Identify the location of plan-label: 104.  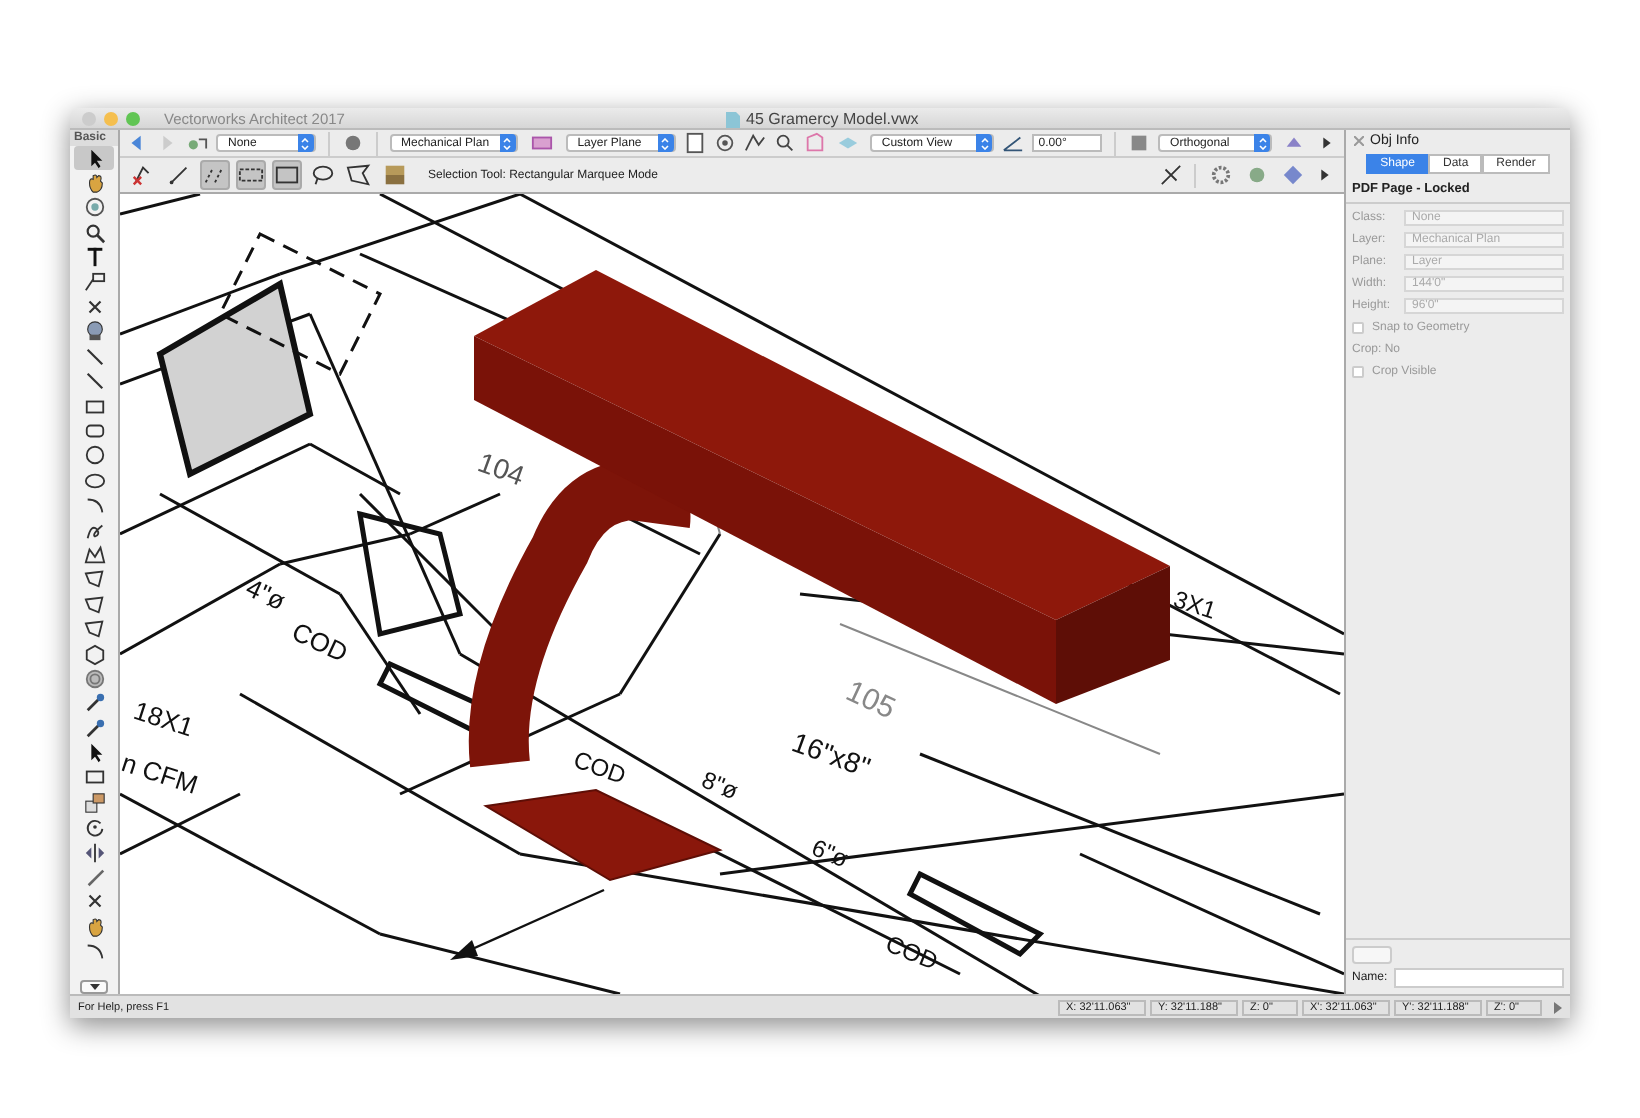
(501, 468).